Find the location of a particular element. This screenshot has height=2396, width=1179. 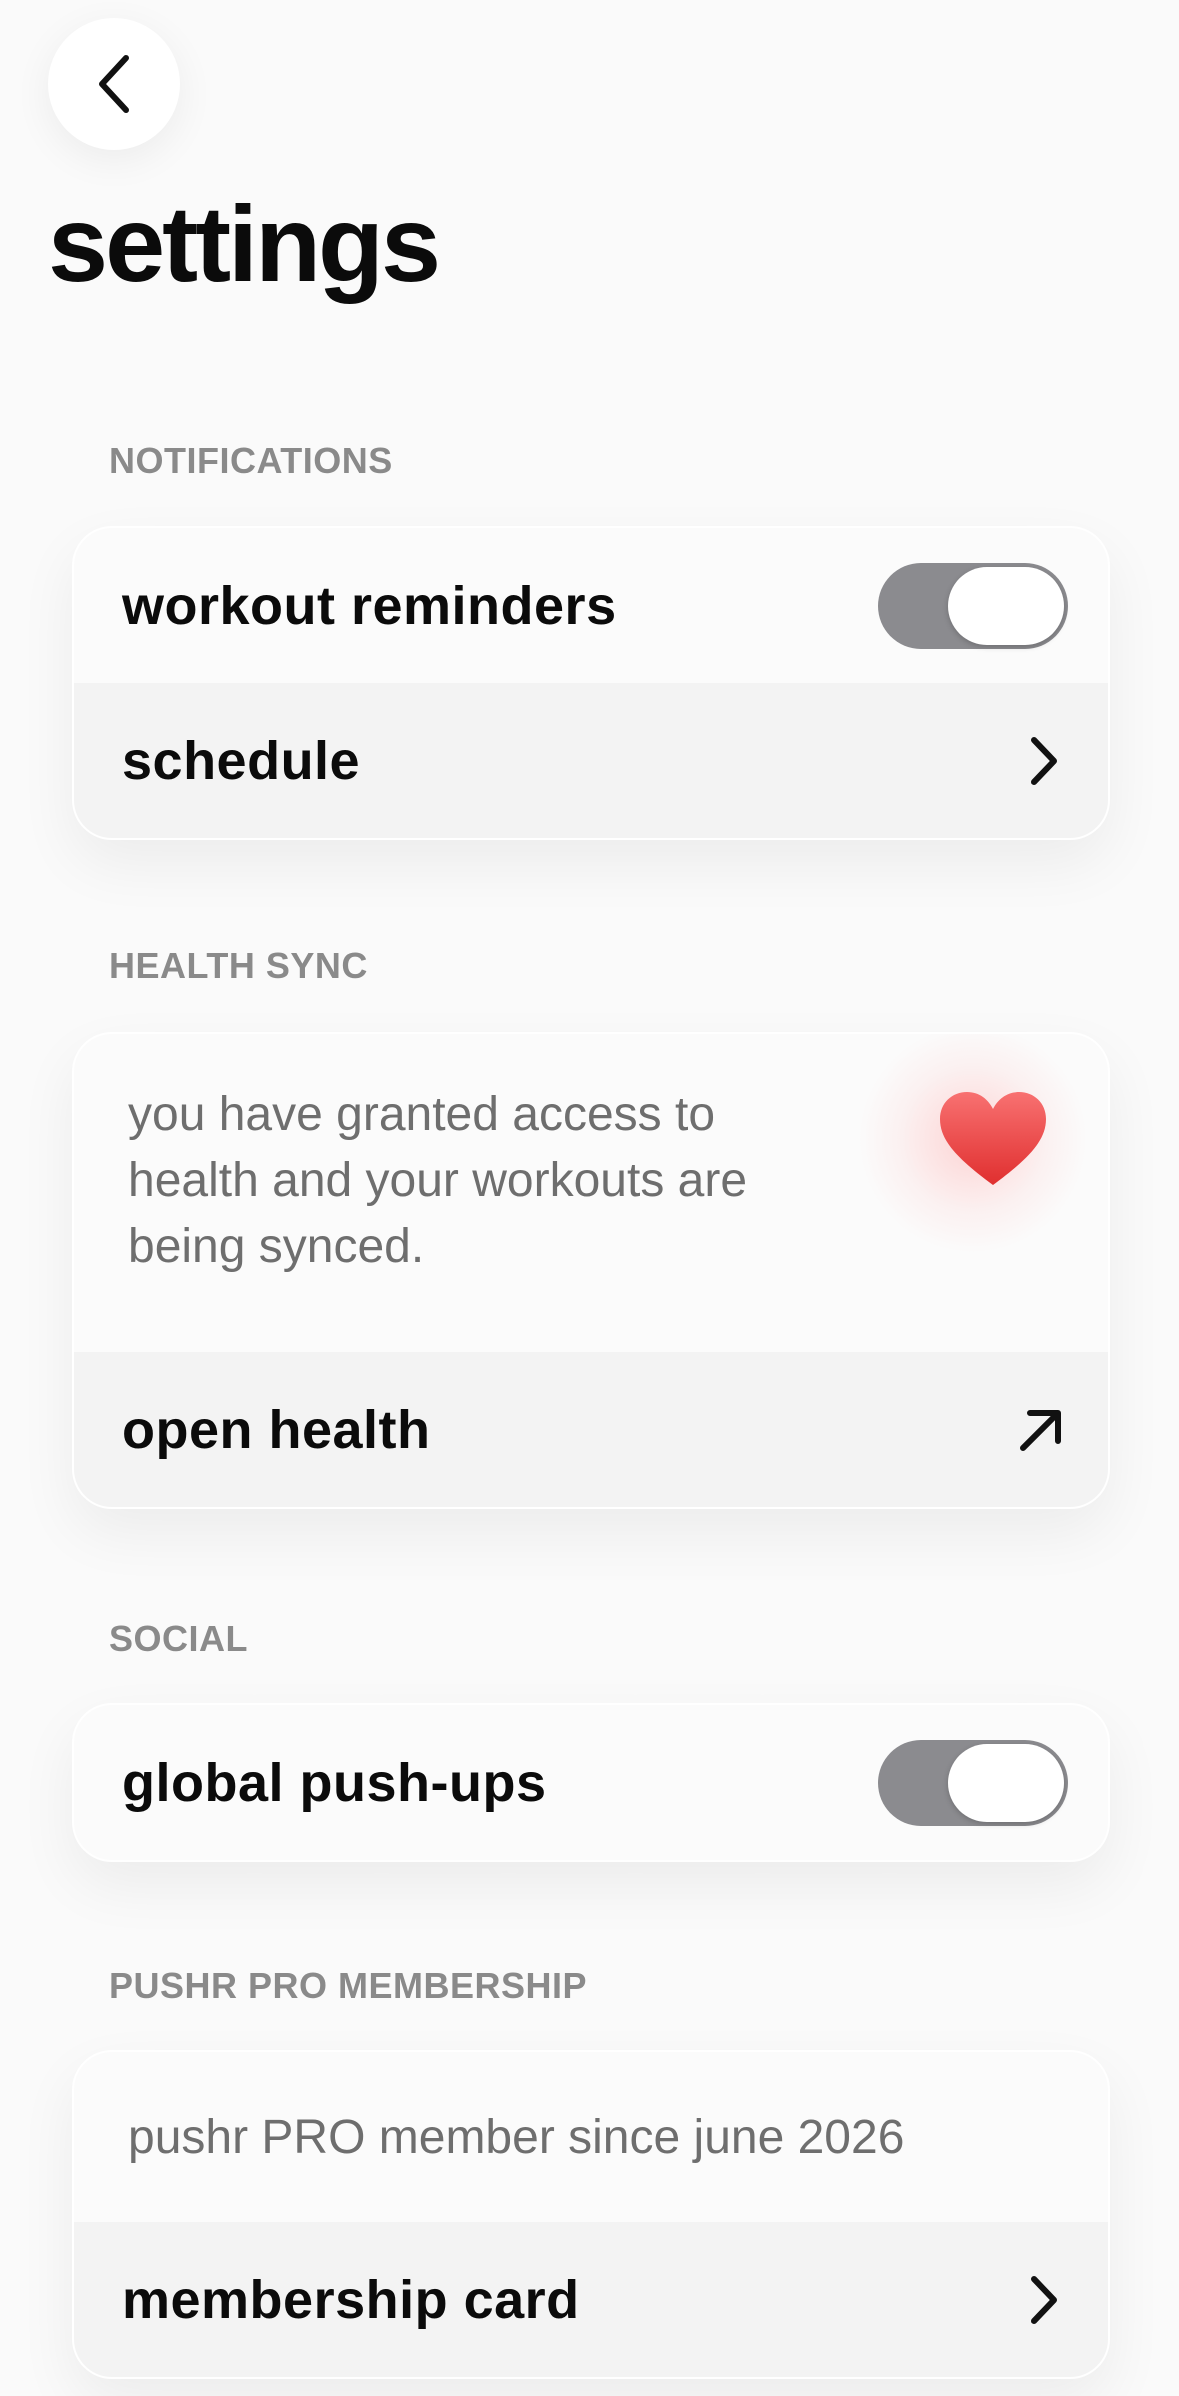

notifications-card: workout reminders schedule is located at coordinates (591, 683).